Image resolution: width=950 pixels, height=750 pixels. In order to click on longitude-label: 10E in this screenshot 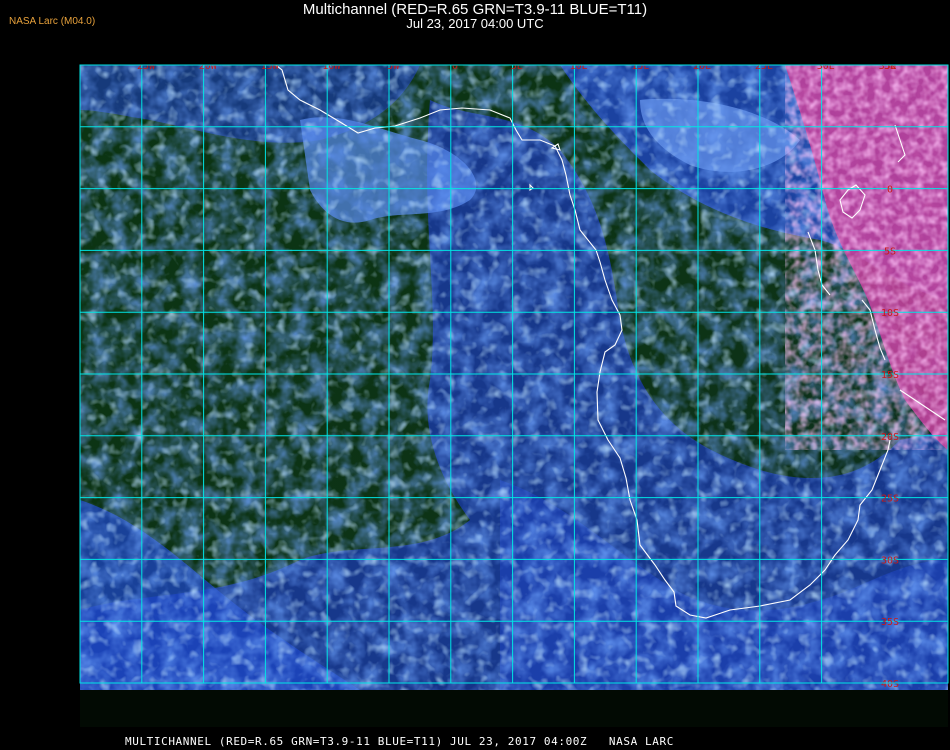, I will do `click(579, 66)`.